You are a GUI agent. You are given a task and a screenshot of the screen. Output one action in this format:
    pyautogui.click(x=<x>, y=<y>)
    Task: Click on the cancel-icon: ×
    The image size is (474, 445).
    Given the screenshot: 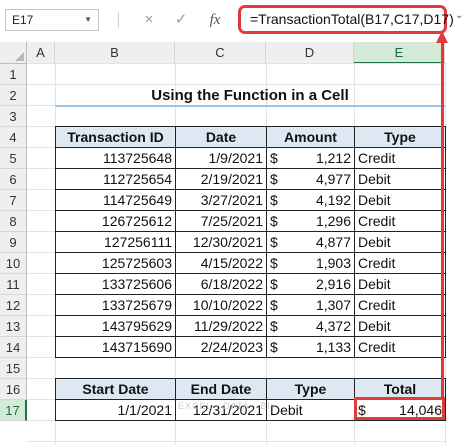 What is the action you would take?
    pyautogui.click(x=149, y=20)
    